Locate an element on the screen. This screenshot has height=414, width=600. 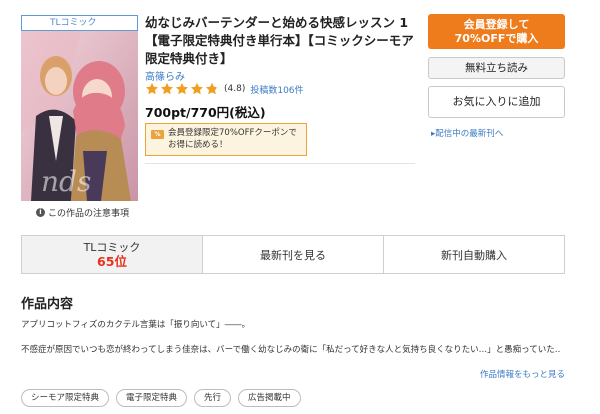
tag-list: シーモア限定特典 電子限定特典 先行 広告掲載中 is located at coordinates (161, 398).